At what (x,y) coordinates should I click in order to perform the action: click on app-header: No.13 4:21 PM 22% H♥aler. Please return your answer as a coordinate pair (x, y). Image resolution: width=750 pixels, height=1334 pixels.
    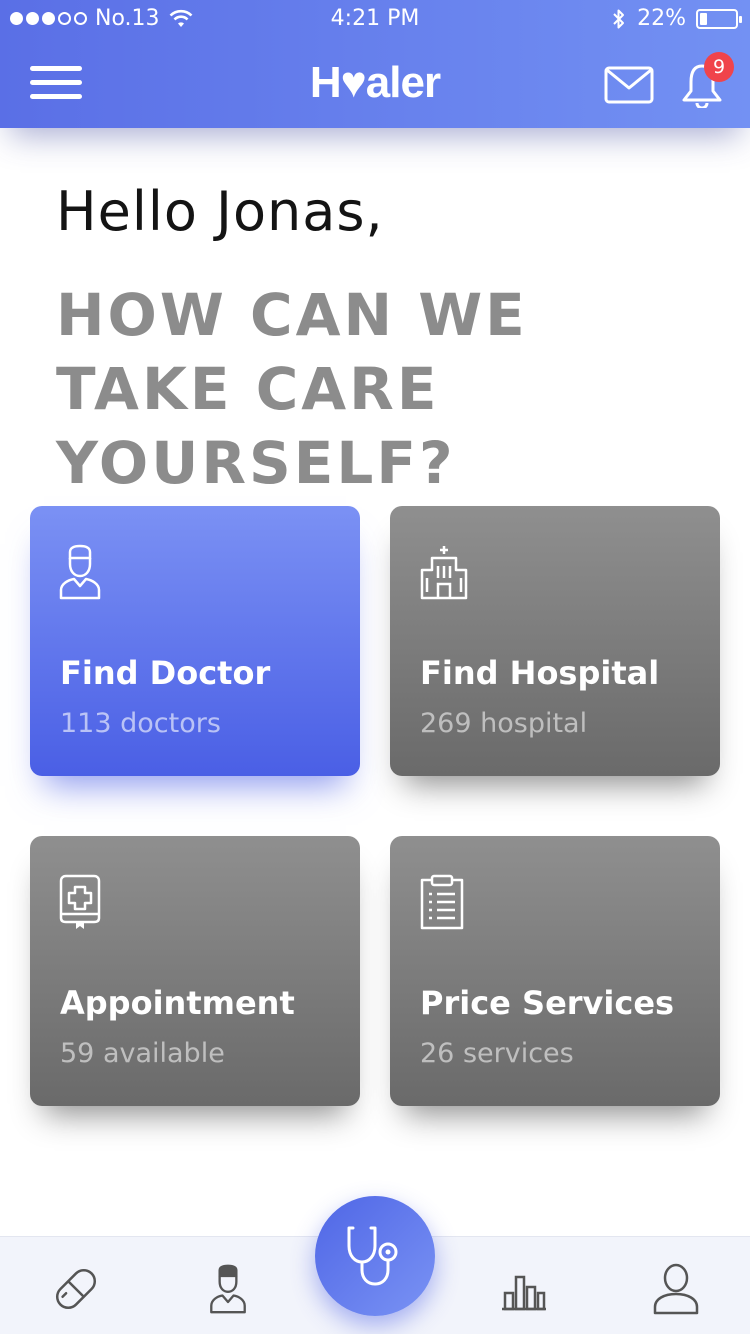
    Looking at the image, I should click on (375, 64).